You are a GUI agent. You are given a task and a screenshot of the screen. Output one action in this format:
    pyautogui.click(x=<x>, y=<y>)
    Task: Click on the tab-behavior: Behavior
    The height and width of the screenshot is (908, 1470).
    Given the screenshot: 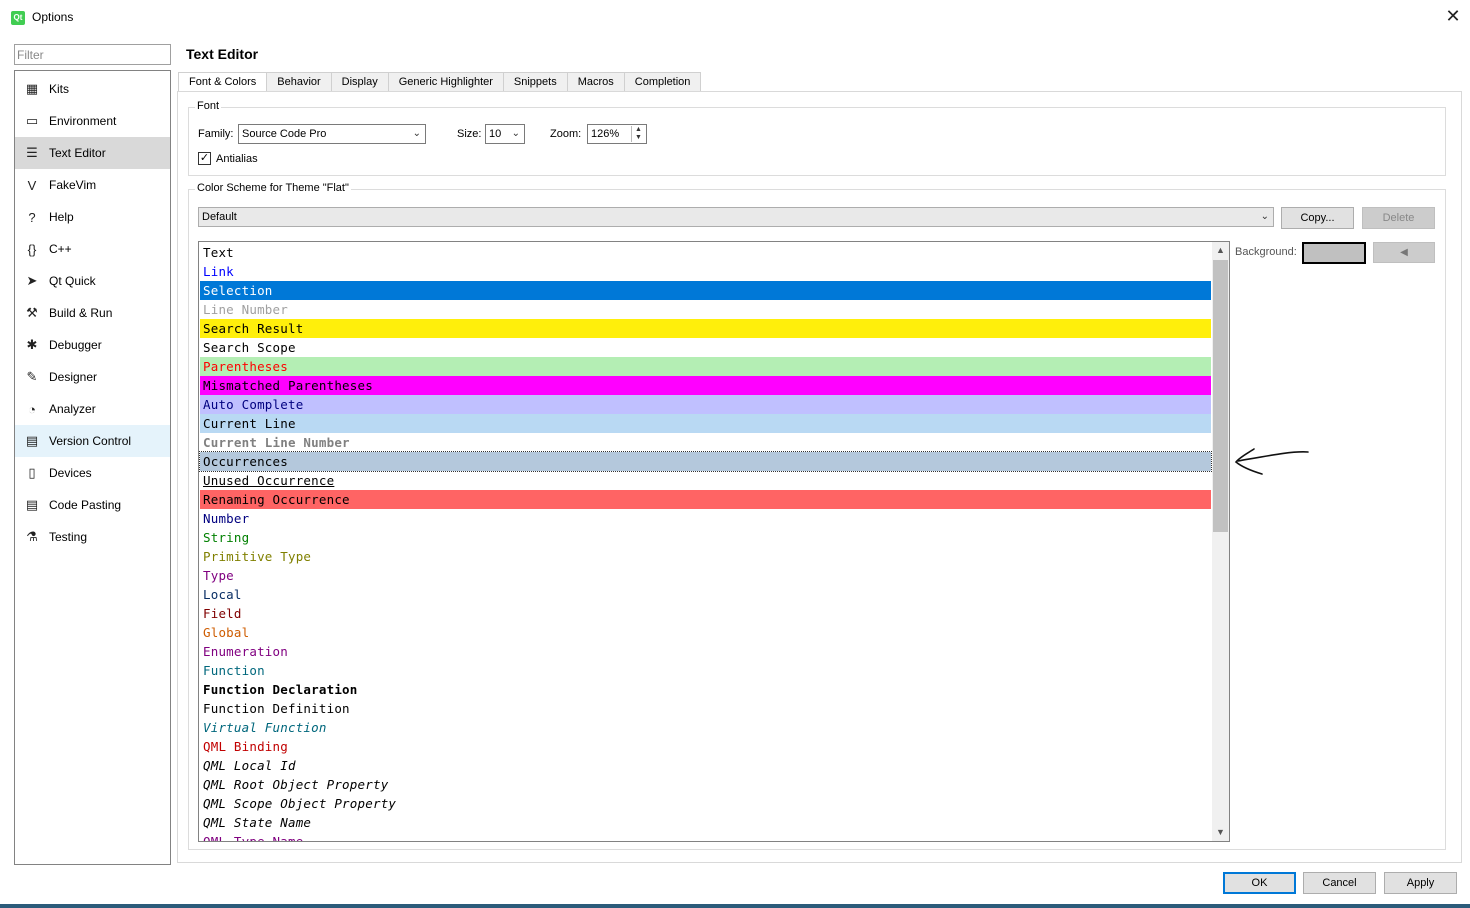 What is the action you would take?
    pyautogui.click(x=299, y=82)
    